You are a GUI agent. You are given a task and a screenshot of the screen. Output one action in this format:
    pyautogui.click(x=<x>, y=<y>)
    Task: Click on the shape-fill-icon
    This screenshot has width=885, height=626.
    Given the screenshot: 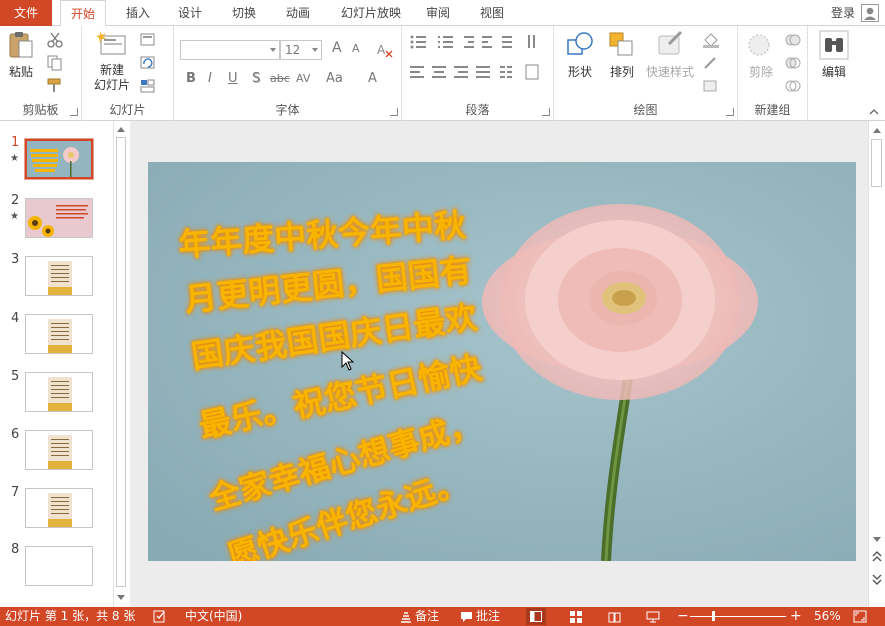 What is the action you would take?
    pyautogui.click(x=711, y=40)
    